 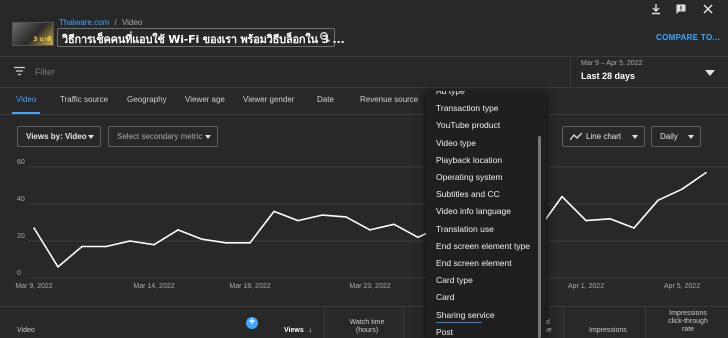 What do you see at coordinates (539, 237) in the screenshot?
I see `dropdown-scrollbar` at bounding box center [539, 237].